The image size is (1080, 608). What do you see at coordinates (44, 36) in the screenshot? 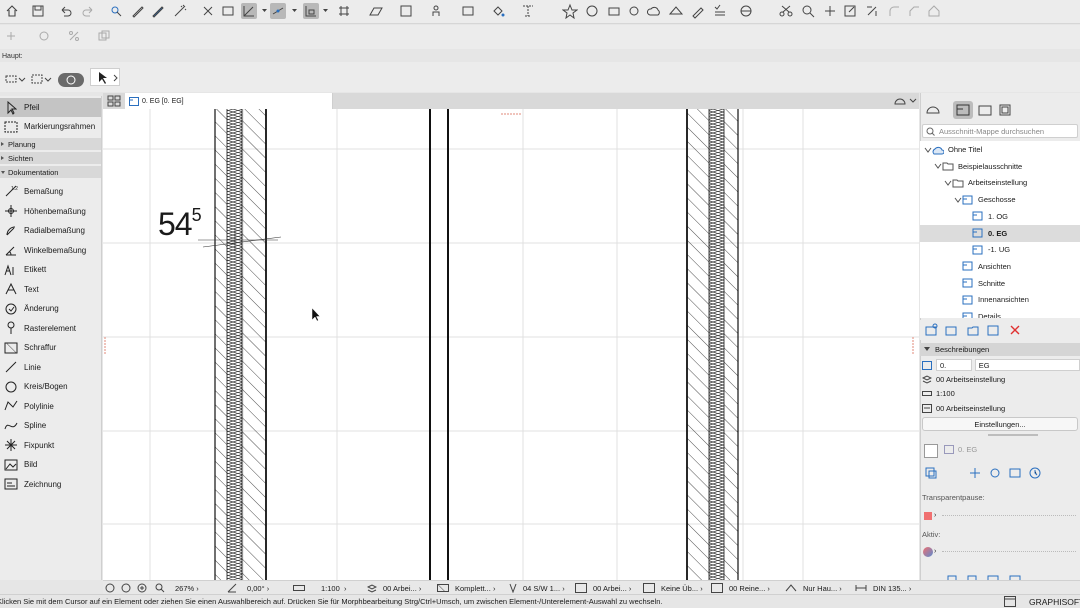
I see `rotate-icon` at bounding box center [44, 36].